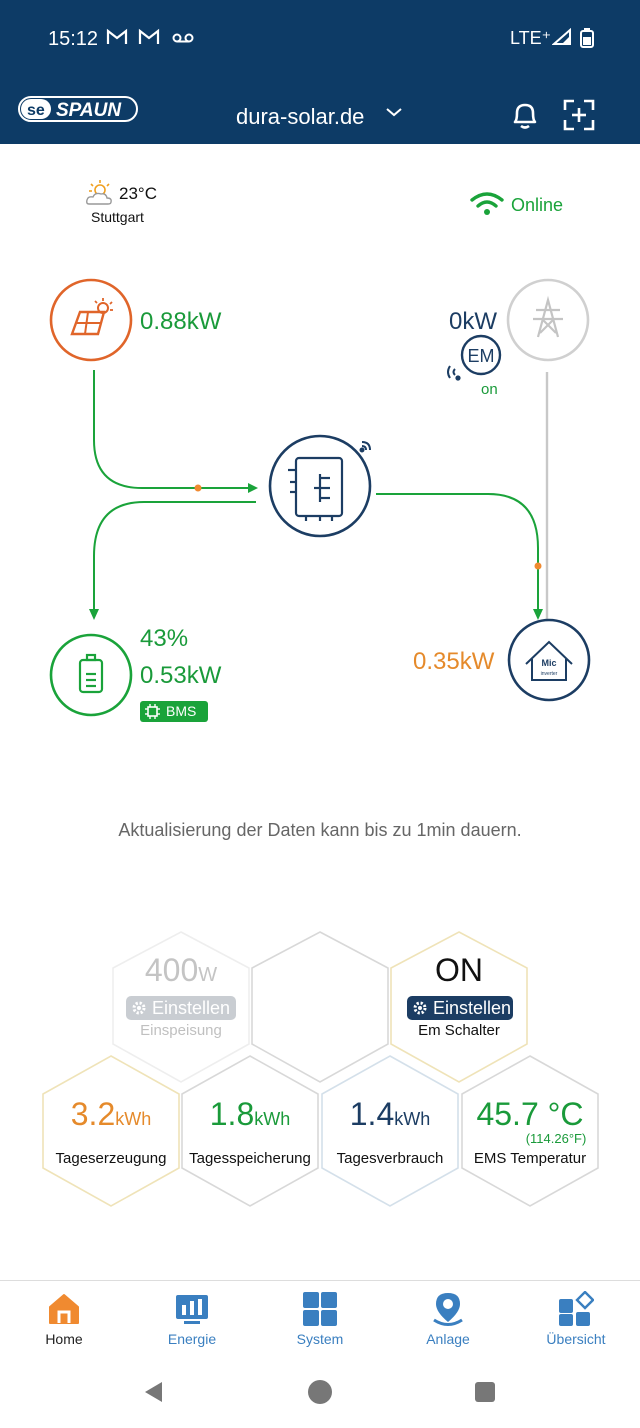  What do you see at coordinates (133, 1119) in the screenshot?
I see `daily-generation-unit: kWh` at bounding box center [133, 1119].